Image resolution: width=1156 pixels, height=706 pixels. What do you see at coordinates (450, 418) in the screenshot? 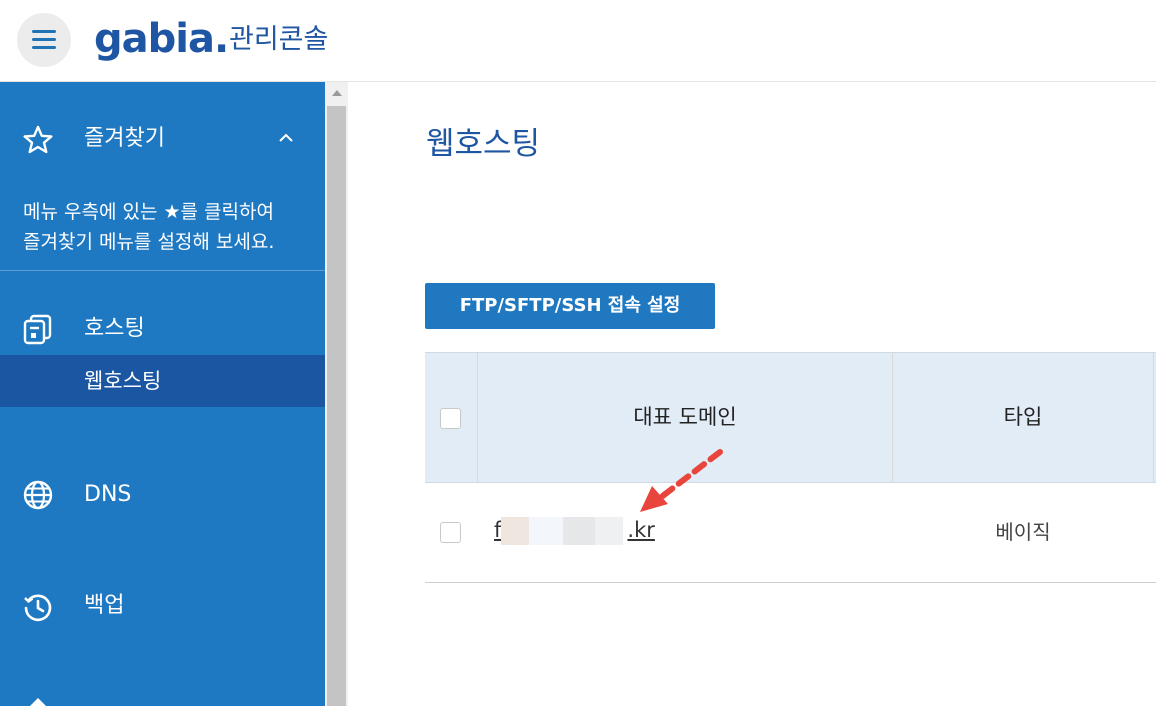
I see `select-all-checkbox` at bounding box center [450, 418].